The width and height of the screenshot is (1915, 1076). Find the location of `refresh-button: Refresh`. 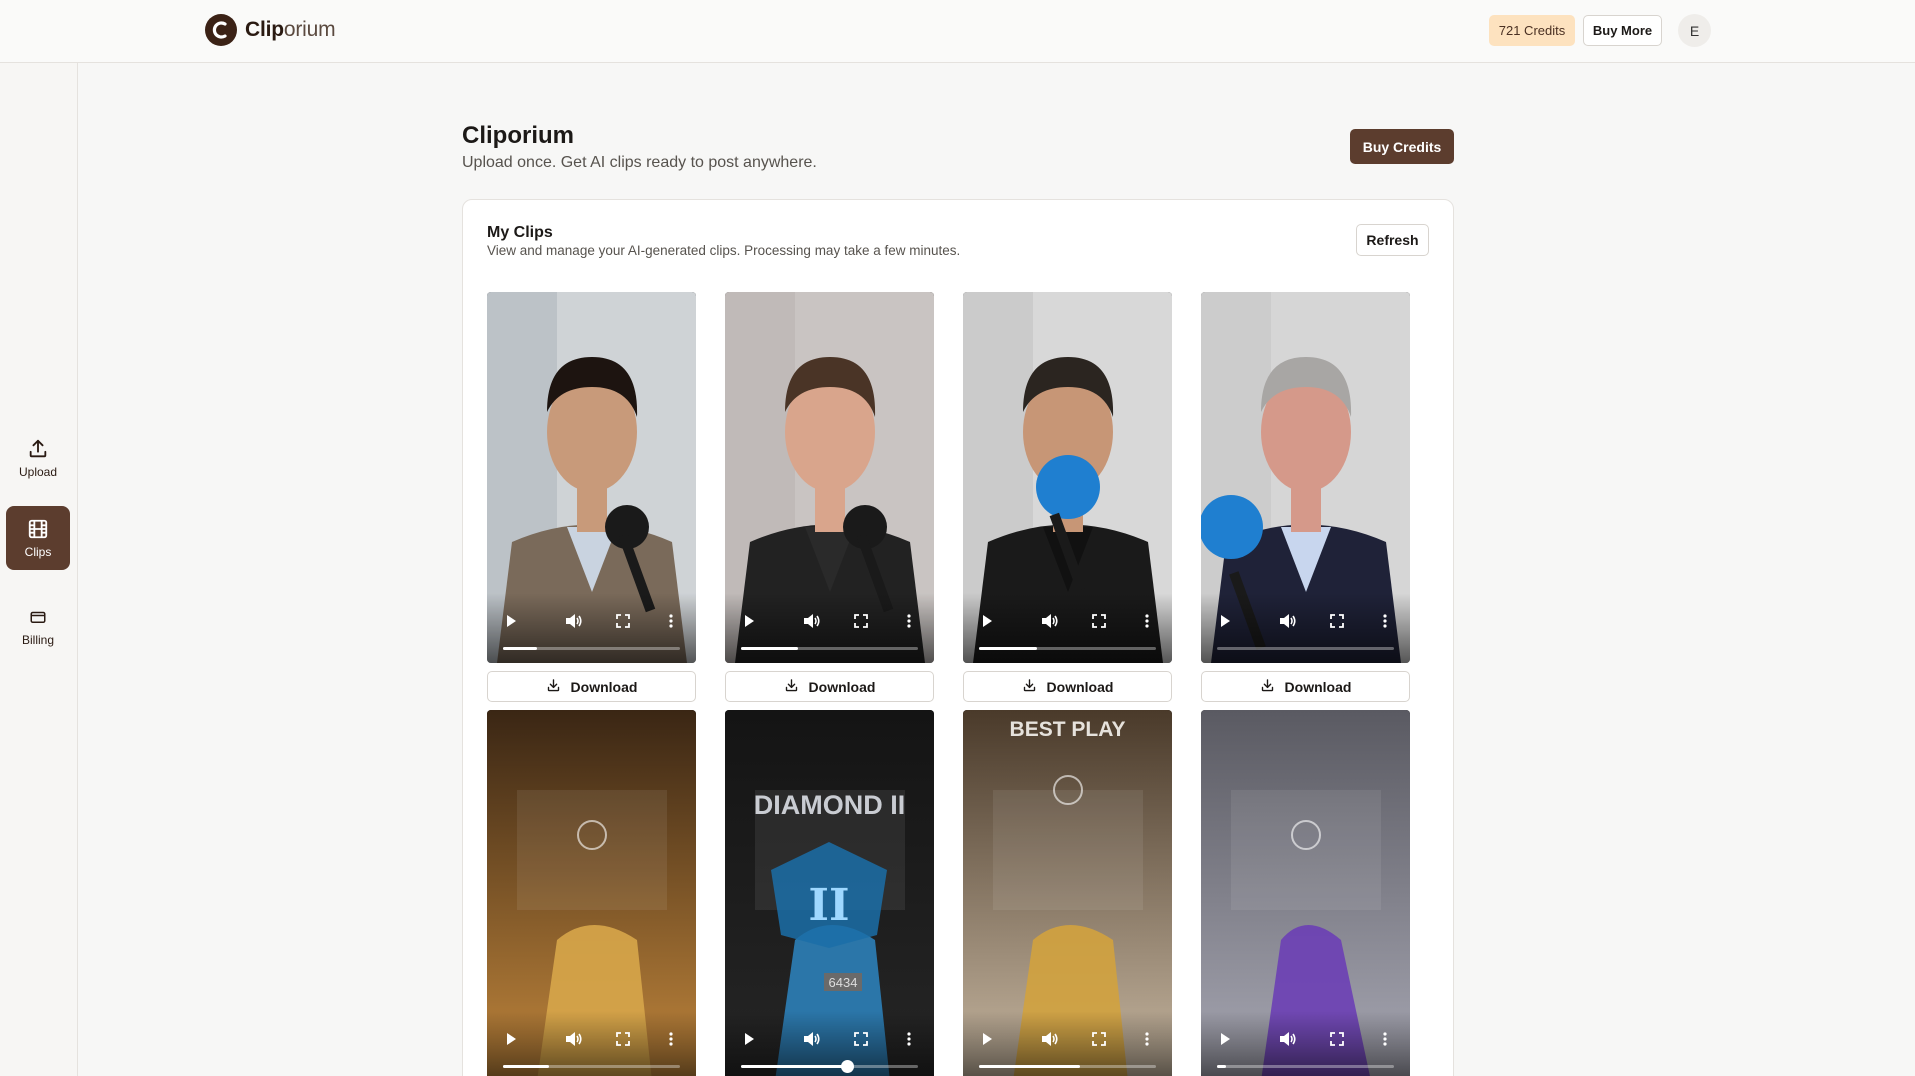

refresh-button: Refresh is located at coordinates (1392, 240).